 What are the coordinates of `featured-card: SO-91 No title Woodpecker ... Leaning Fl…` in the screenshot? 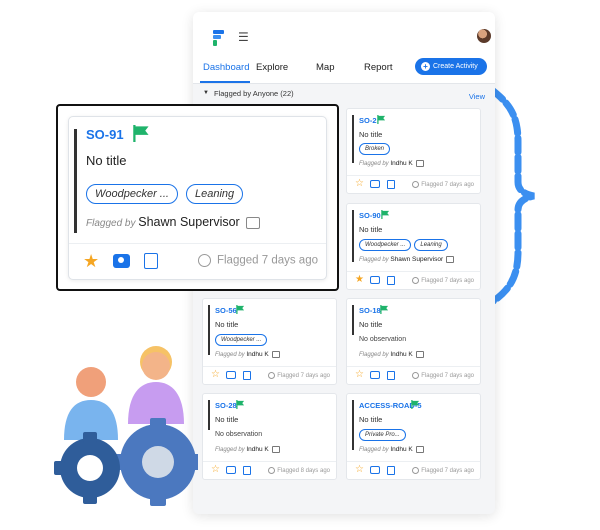 It's located at (197, 198).